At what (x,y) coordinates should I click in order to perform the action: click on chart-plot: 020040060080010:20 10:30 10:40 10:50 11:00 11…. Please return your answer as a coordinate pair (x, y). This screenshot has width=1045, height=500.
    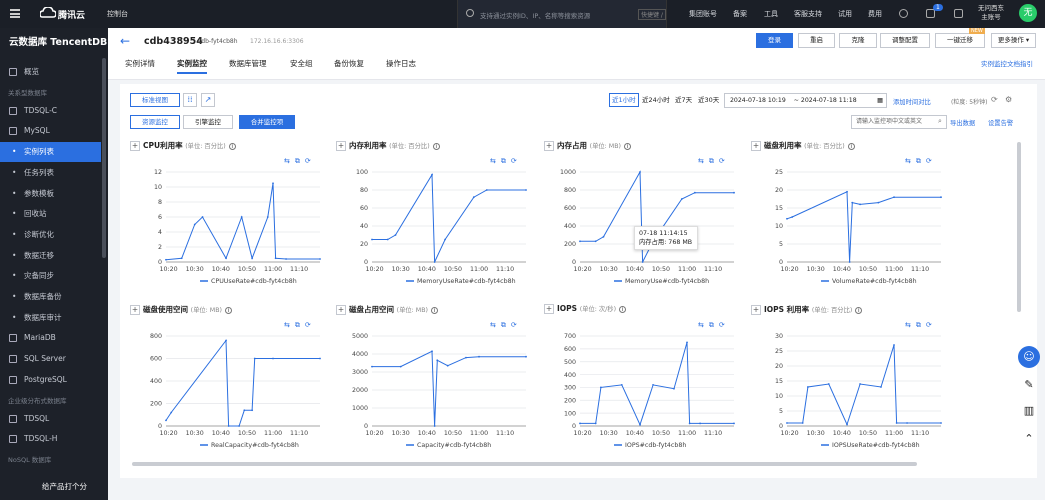
    Looking at the image, I should click on (230, 380).